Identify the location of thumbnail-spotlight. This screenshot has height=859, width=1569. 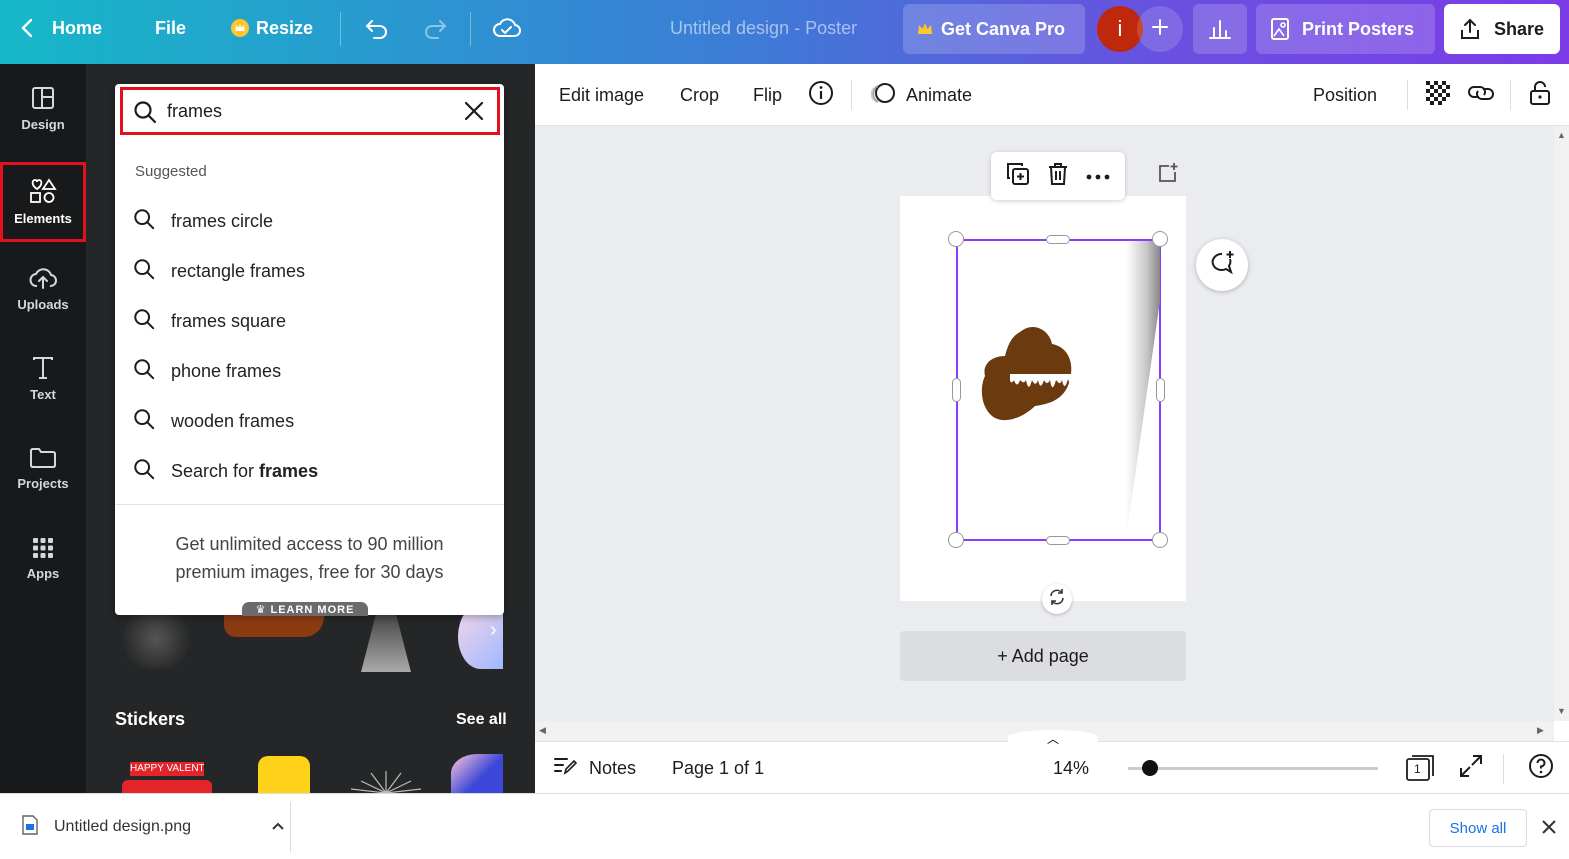
(386, 643).